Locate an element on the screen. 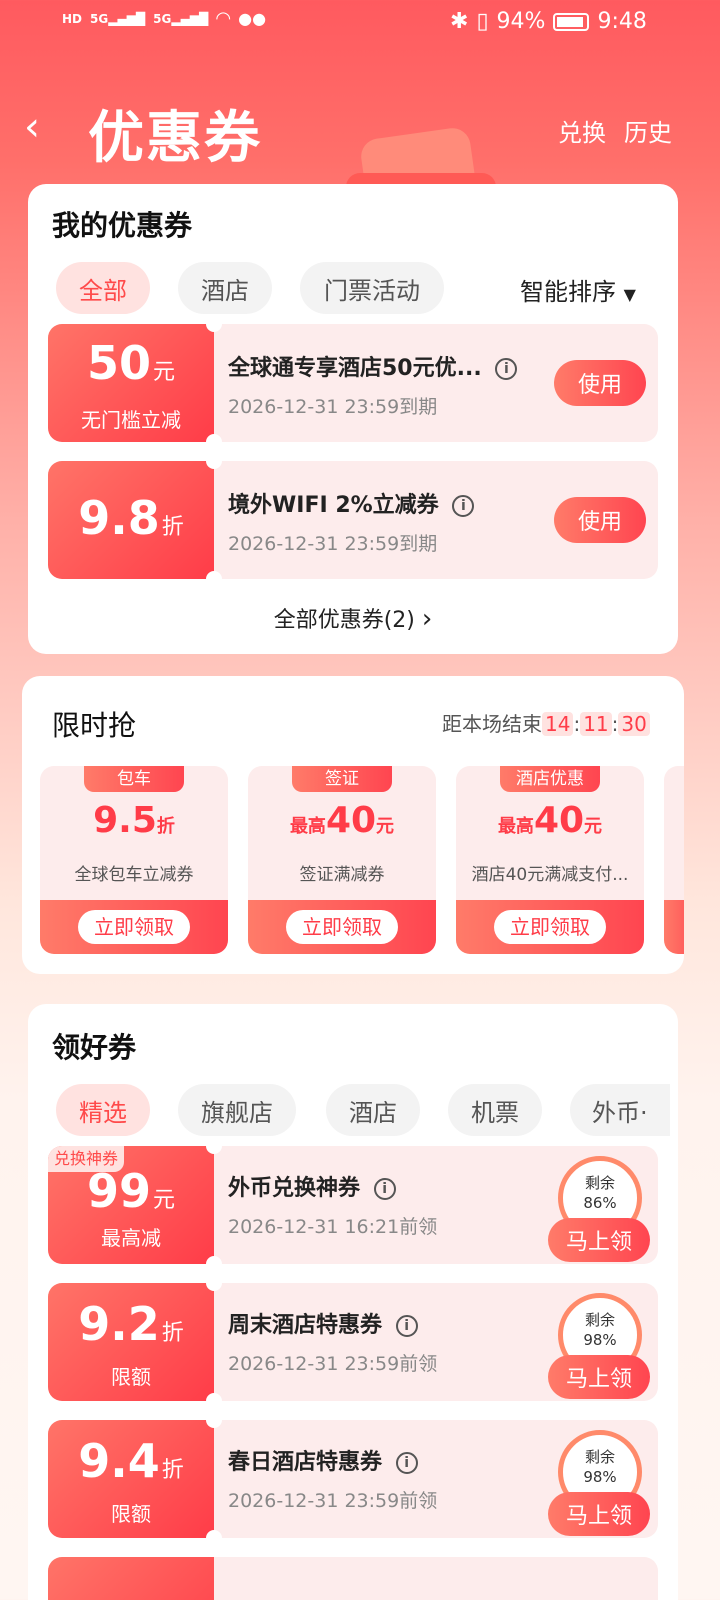 The width and height of the screenshot is (720, 1600). flash-bottom is located at coordinates (674, 927).